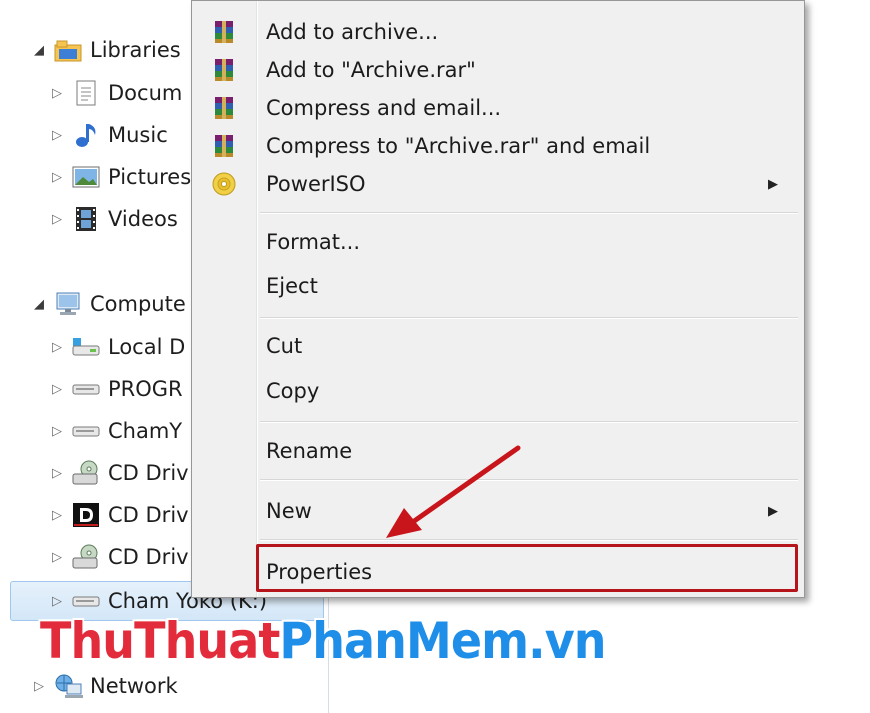 The image size is (870, 713). What do you see at coordinates (147, 347) in the screenshot?
I see `tree-item-label: Local D` at bounding box center [147, 347].